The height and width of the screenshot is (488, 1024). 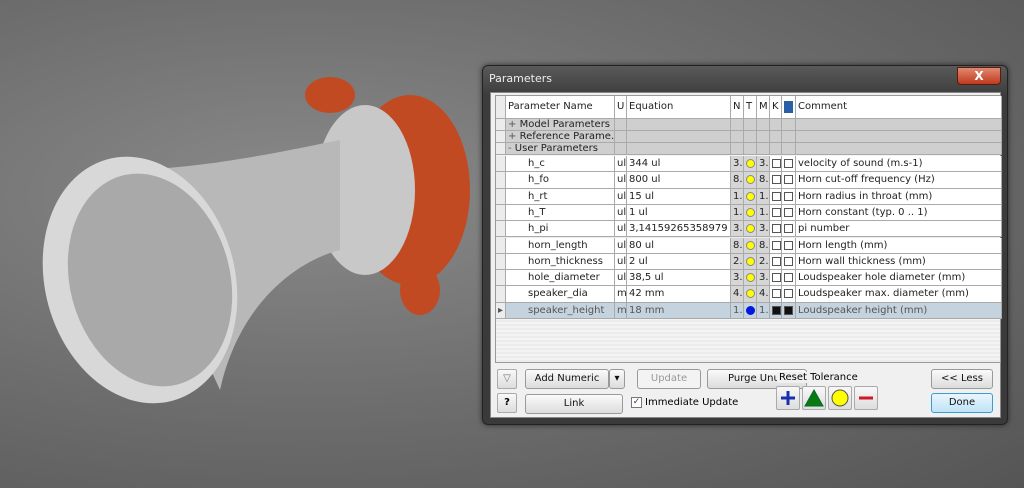 What do you see at coordinates (679, 164) in the screenshot?
I see `parameter-equation: 344 ul` at bounding box center [679, 164].